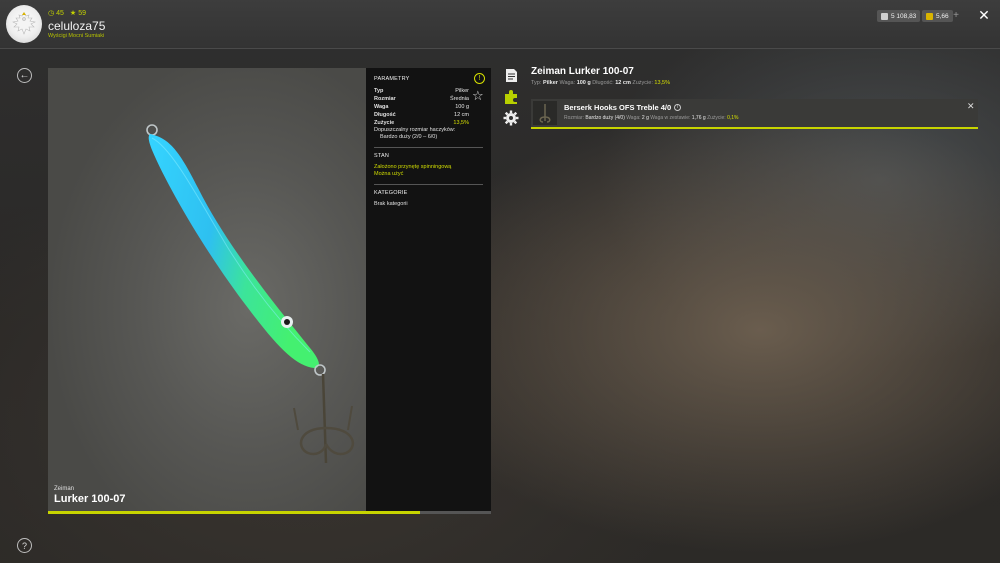 The width and height of the screenshot is (1000, 563). Describe the element at coordinates (428, 99) in the screenshot. I see `param-row: Rozmiar Średnia` at that location.